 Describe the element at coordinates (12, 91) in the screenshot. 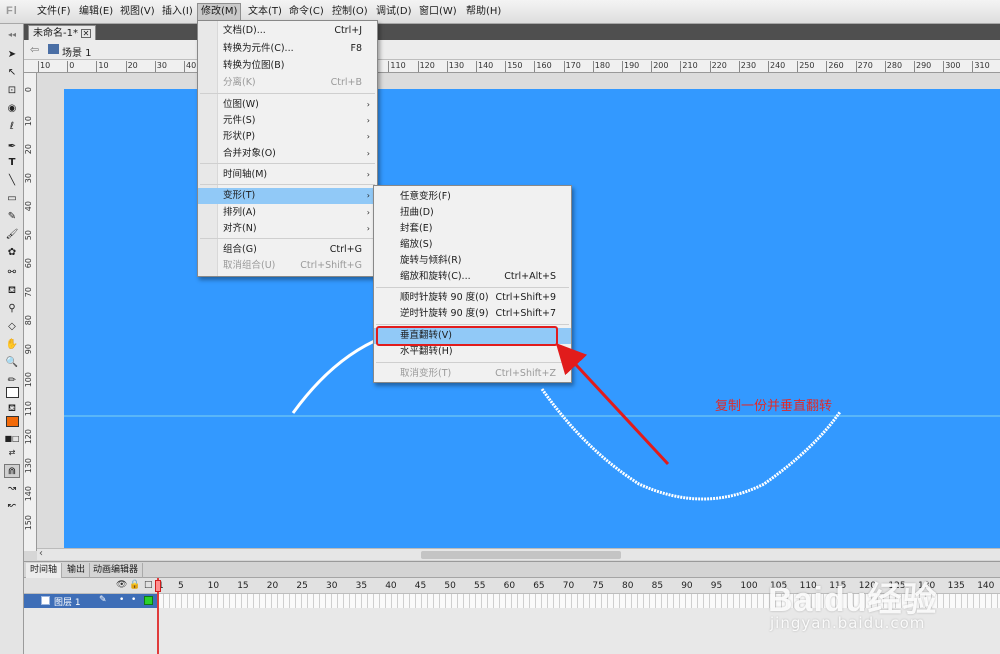

I see `free-transform-tool-icon: ⊡` at that location.